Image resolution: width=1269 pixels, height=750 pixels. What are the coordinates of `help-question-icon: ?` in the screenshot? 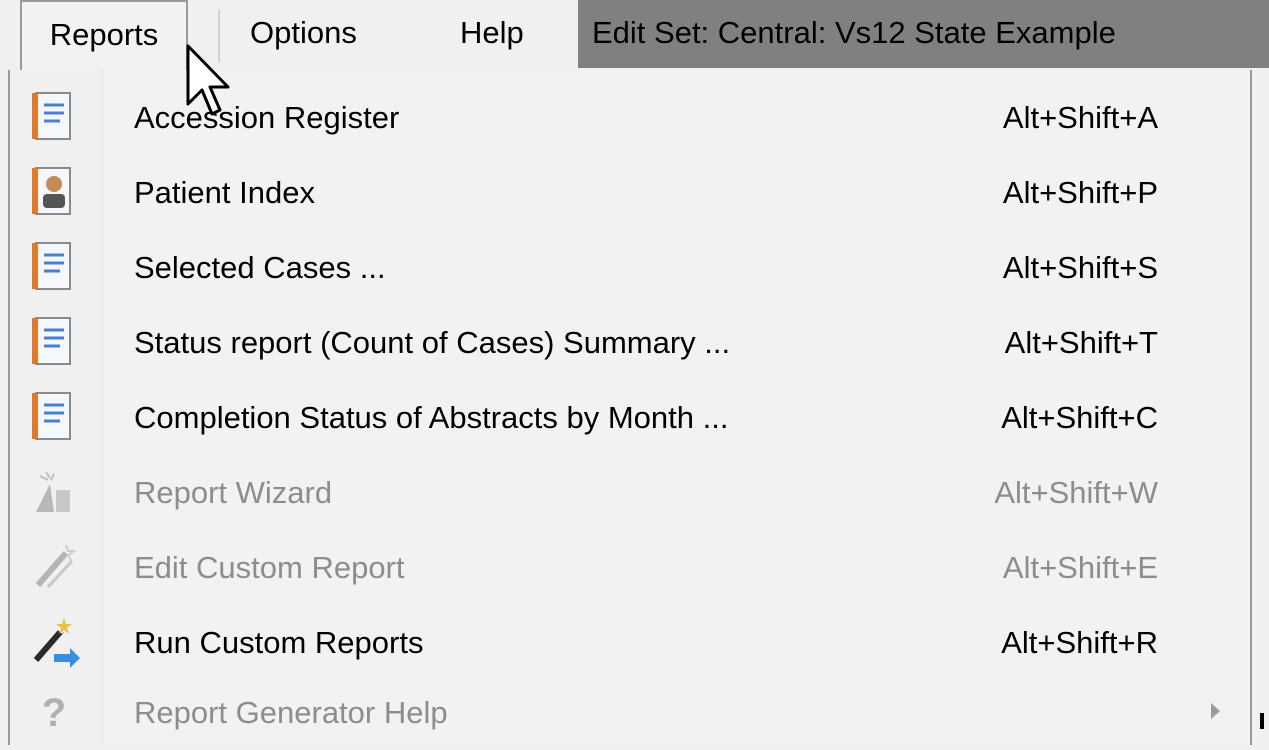 It's located at (54, 713).